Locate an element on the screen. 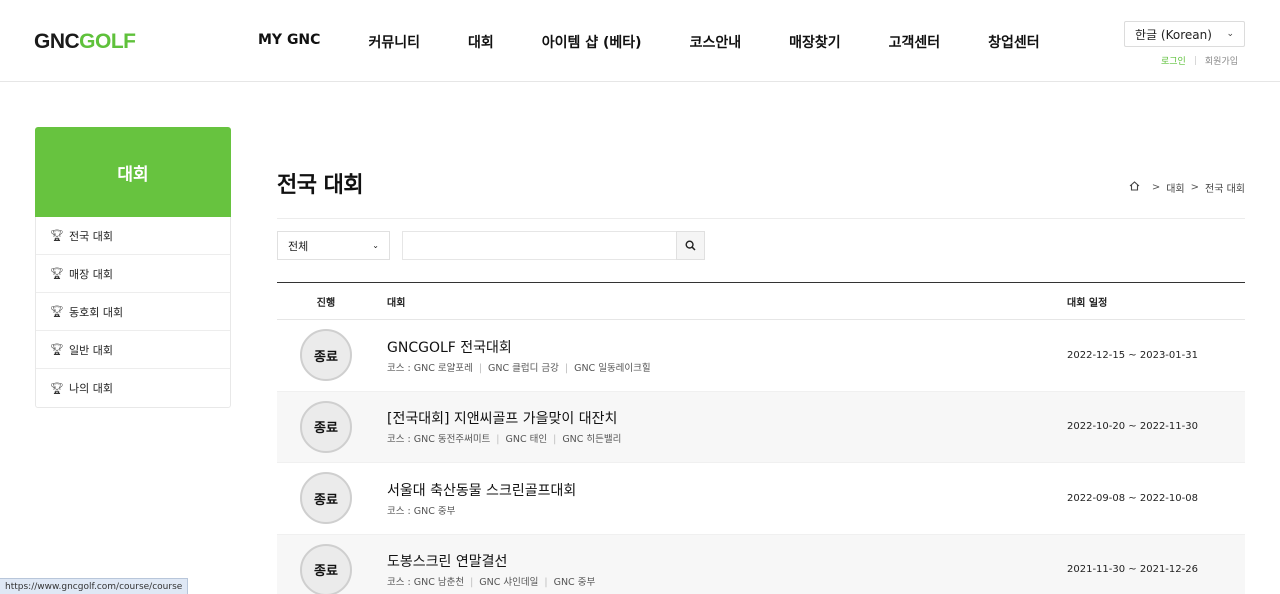 This screenshot has height=594, width=1280. course-name: GNC 히든밸리 is located at coordinates (592, 440).